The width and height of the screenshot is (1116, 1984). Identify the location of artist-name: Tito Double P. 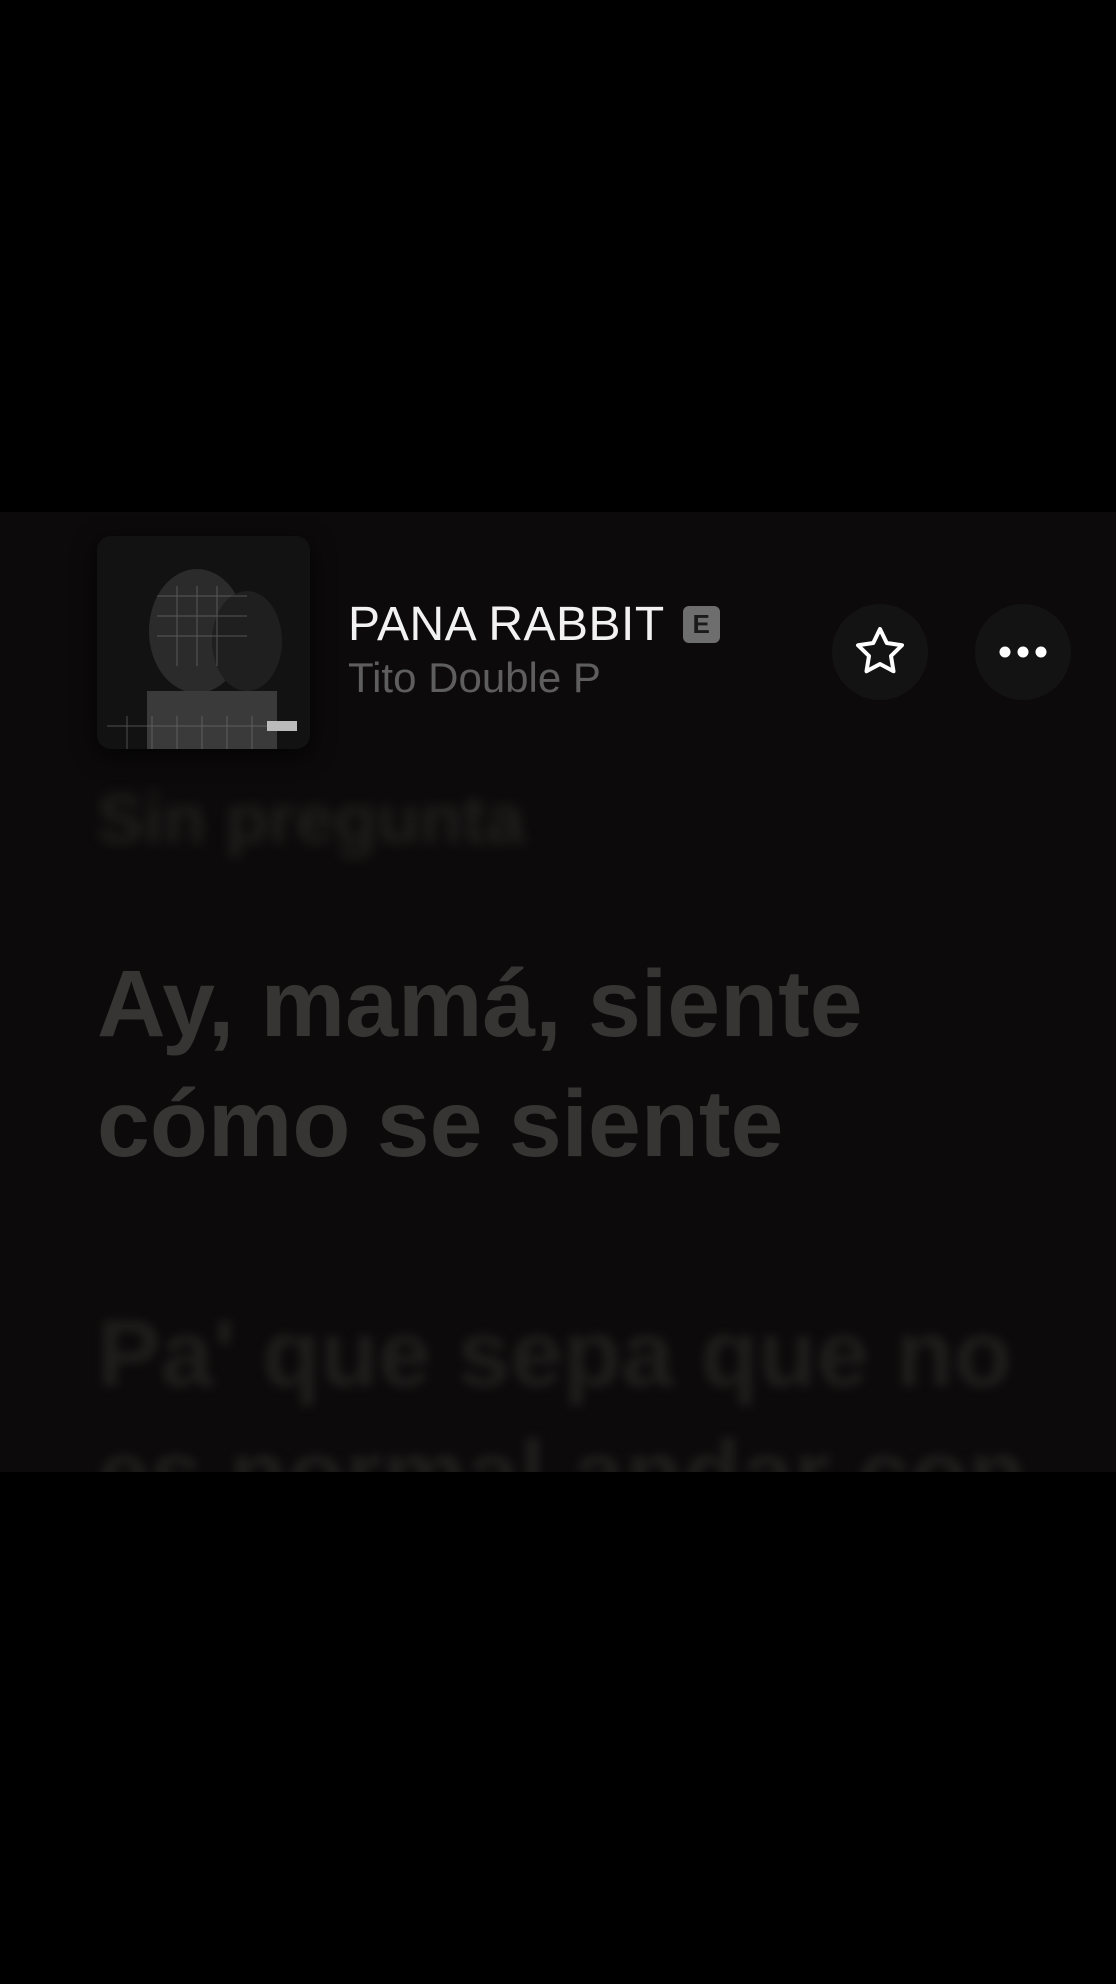
(534, 678).